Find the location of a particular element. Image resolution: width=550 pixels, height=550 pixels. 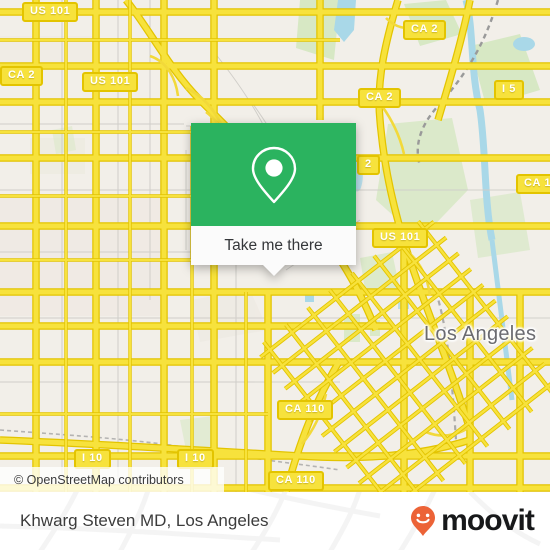

moovit-wordmark: moovit is located at coordinates (488, 520).